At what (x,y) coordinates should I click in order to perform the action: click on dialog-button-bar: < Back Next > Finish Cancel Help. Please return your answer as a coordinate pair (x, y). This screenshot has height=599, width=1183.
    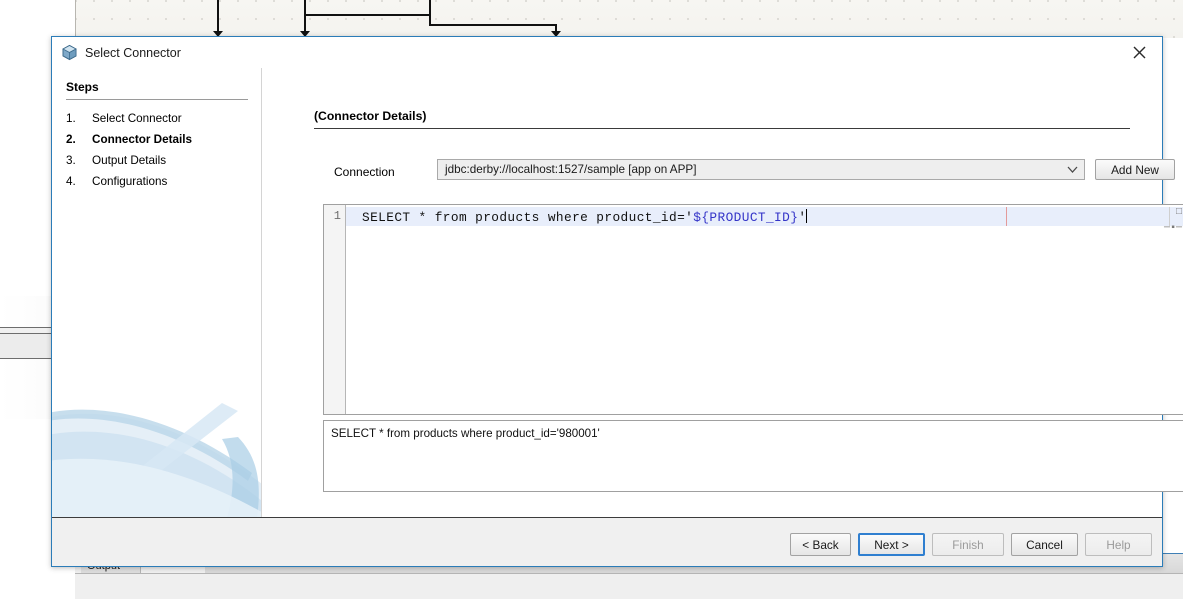
    Looking at the image, I should click on (607, 541).